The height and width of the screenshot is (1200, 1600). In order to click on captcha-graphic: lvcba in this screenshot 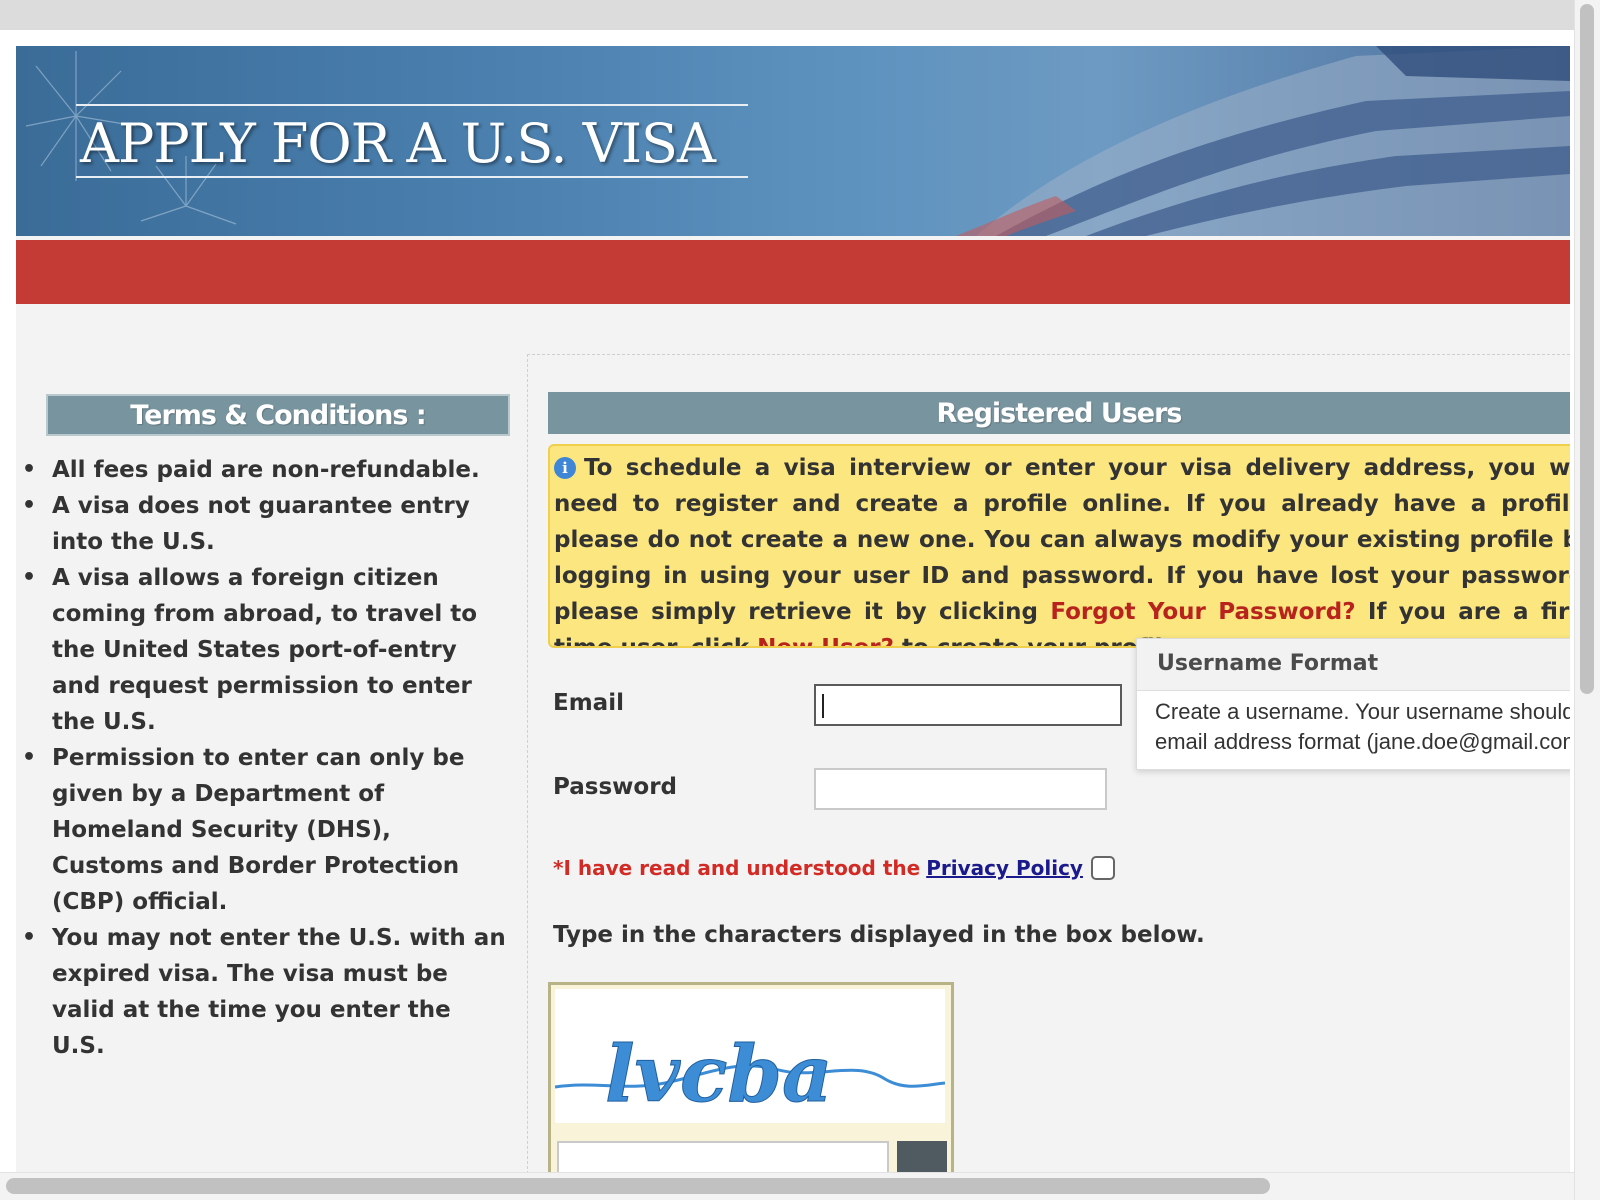, I will do `click(750, 1075)`.